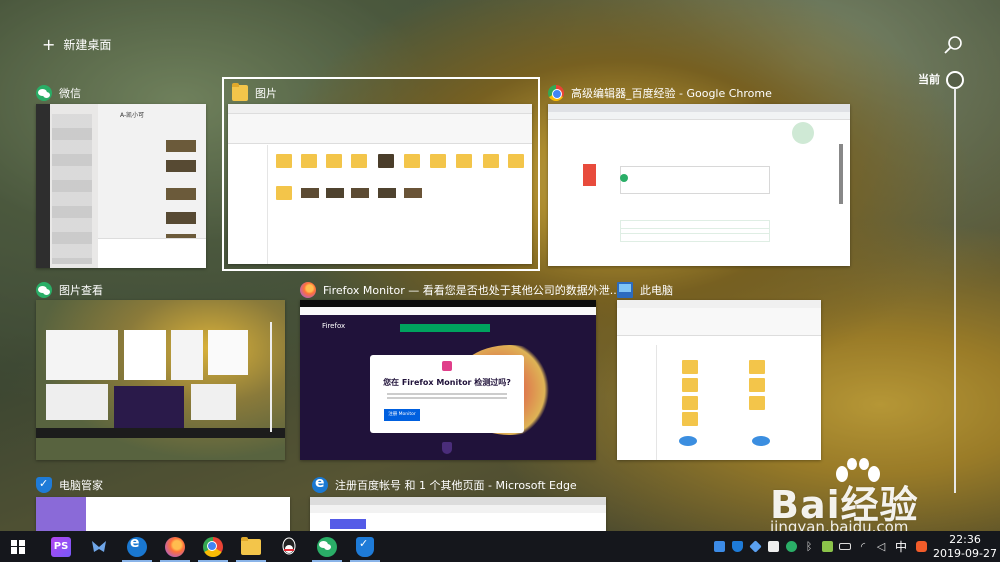  I want to click on taskbar-qq, so click(289, 546).